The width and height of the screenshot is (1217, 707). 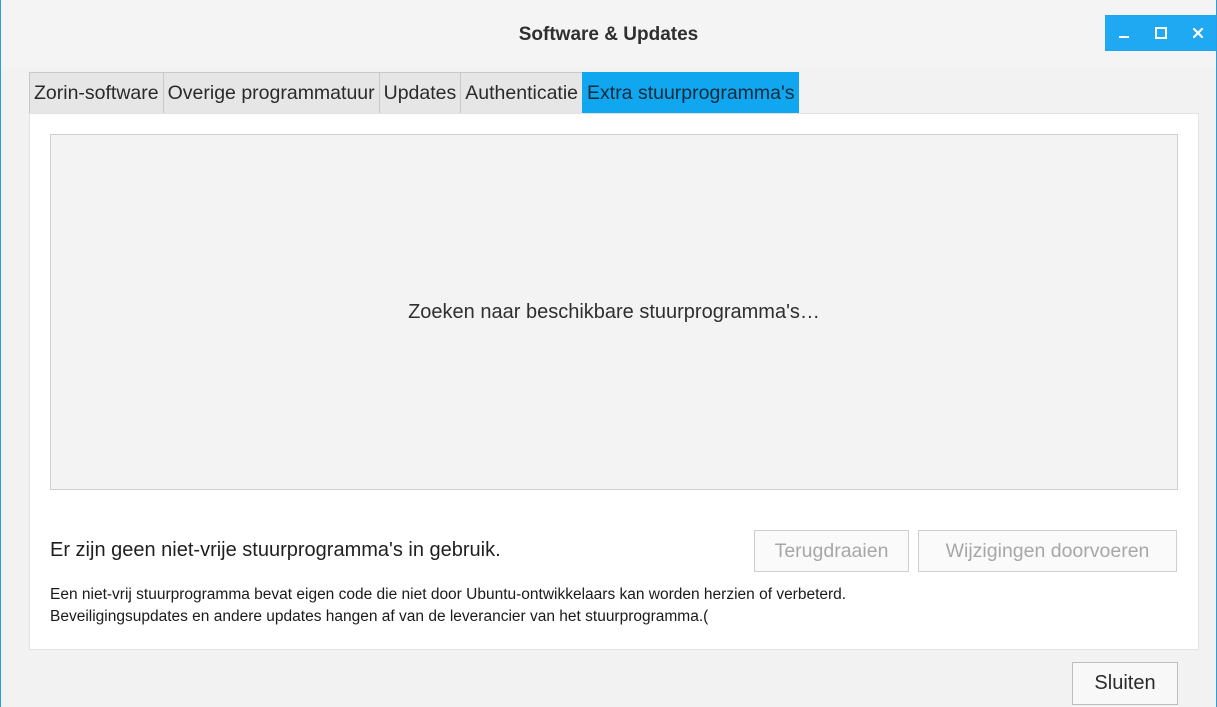 I want to click on titlebar: Software & Updates, so click(x=608, y=34).